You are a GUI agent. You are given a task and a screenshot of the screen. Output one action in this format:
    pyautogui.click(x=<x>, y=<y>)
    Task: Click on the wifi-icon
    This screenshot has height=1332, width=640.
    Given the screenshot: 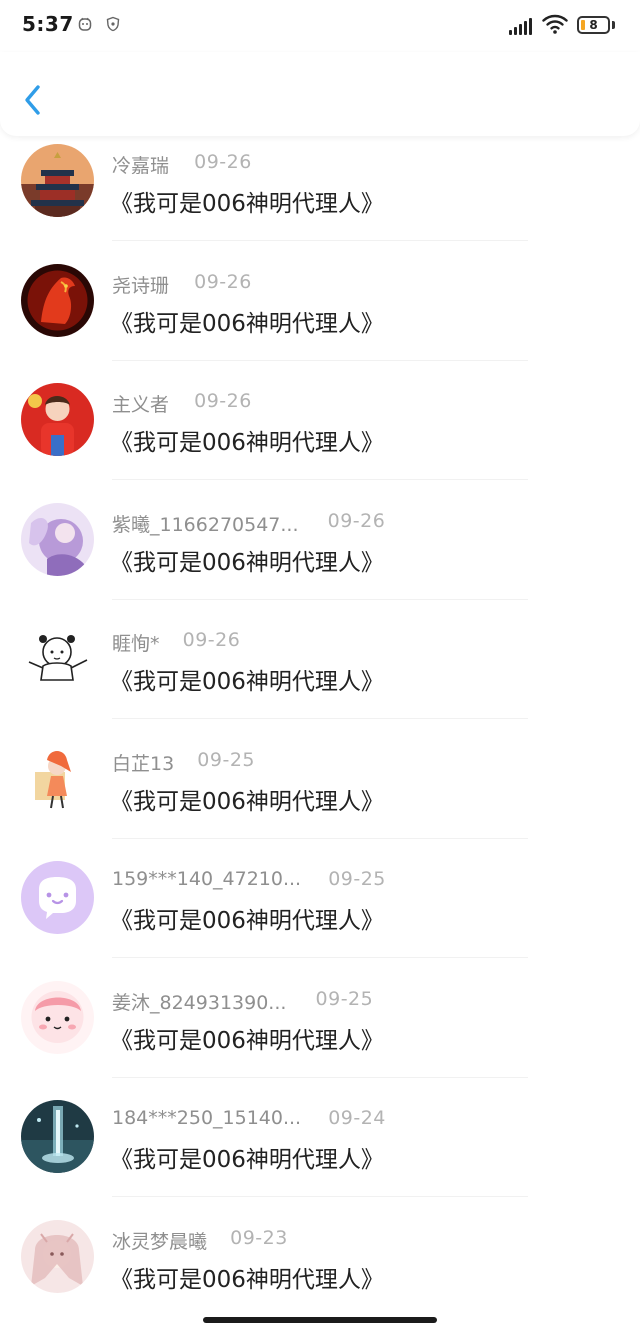 What is the action you would take?
    pyautogui.click(x=555, y=24)
    